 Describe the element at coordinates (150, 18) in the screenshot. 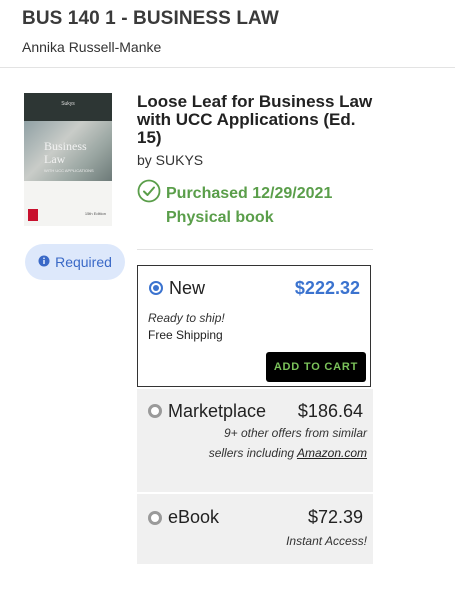

I see `course-title: BUS 140 1 - BUSINESS LAW` at that location.